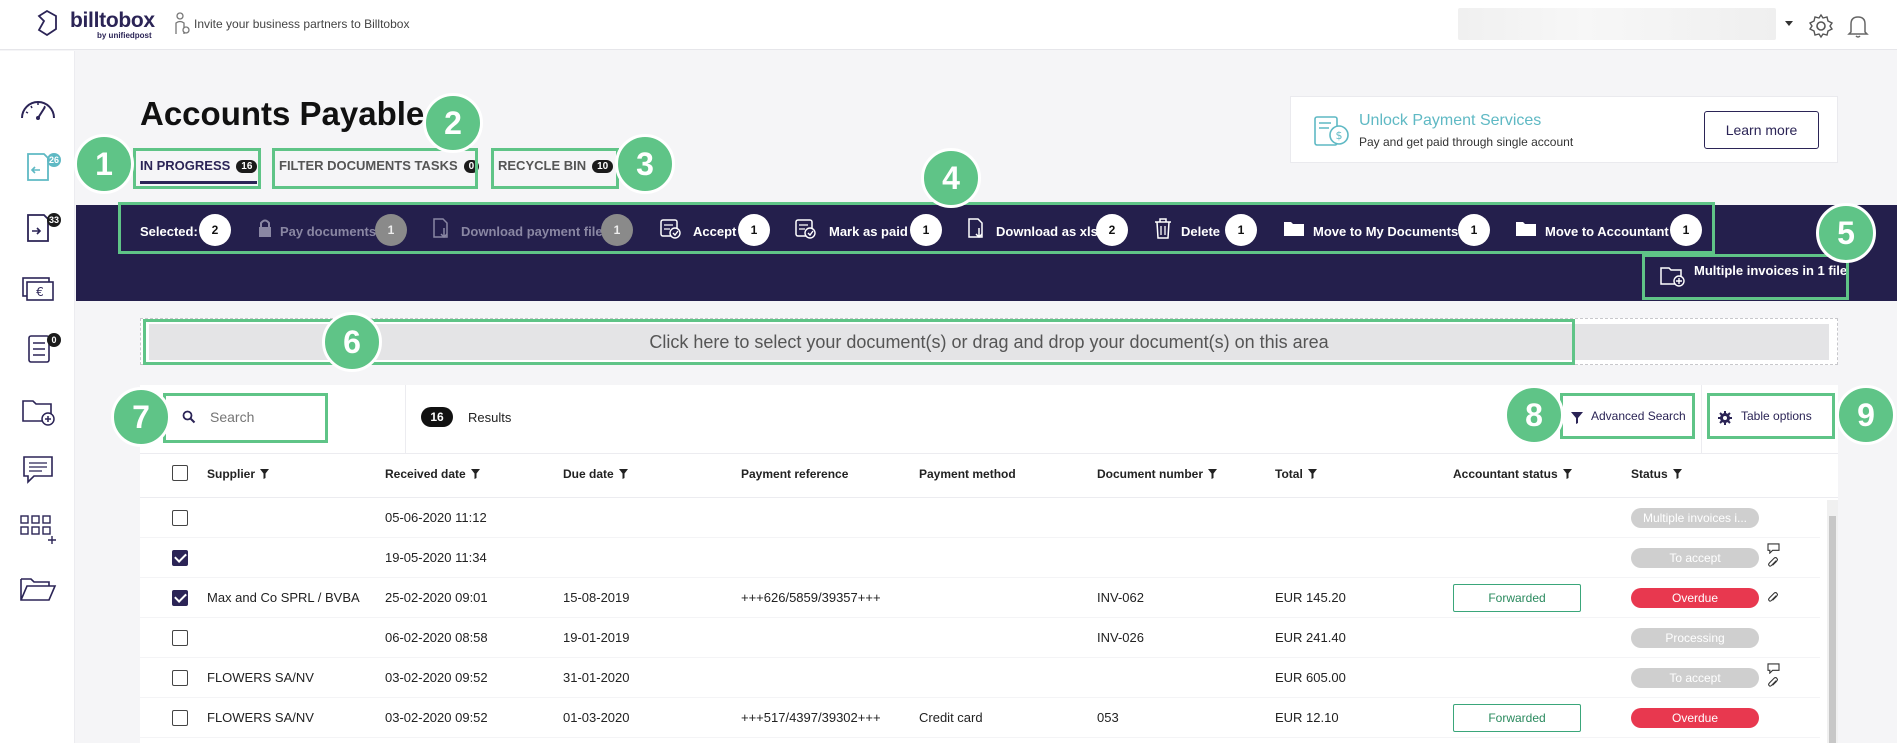  What do you see at coordinates (603, 166) in the screenshot?
I see `tab-count-badge: 10` at bounding box center [603, 166].